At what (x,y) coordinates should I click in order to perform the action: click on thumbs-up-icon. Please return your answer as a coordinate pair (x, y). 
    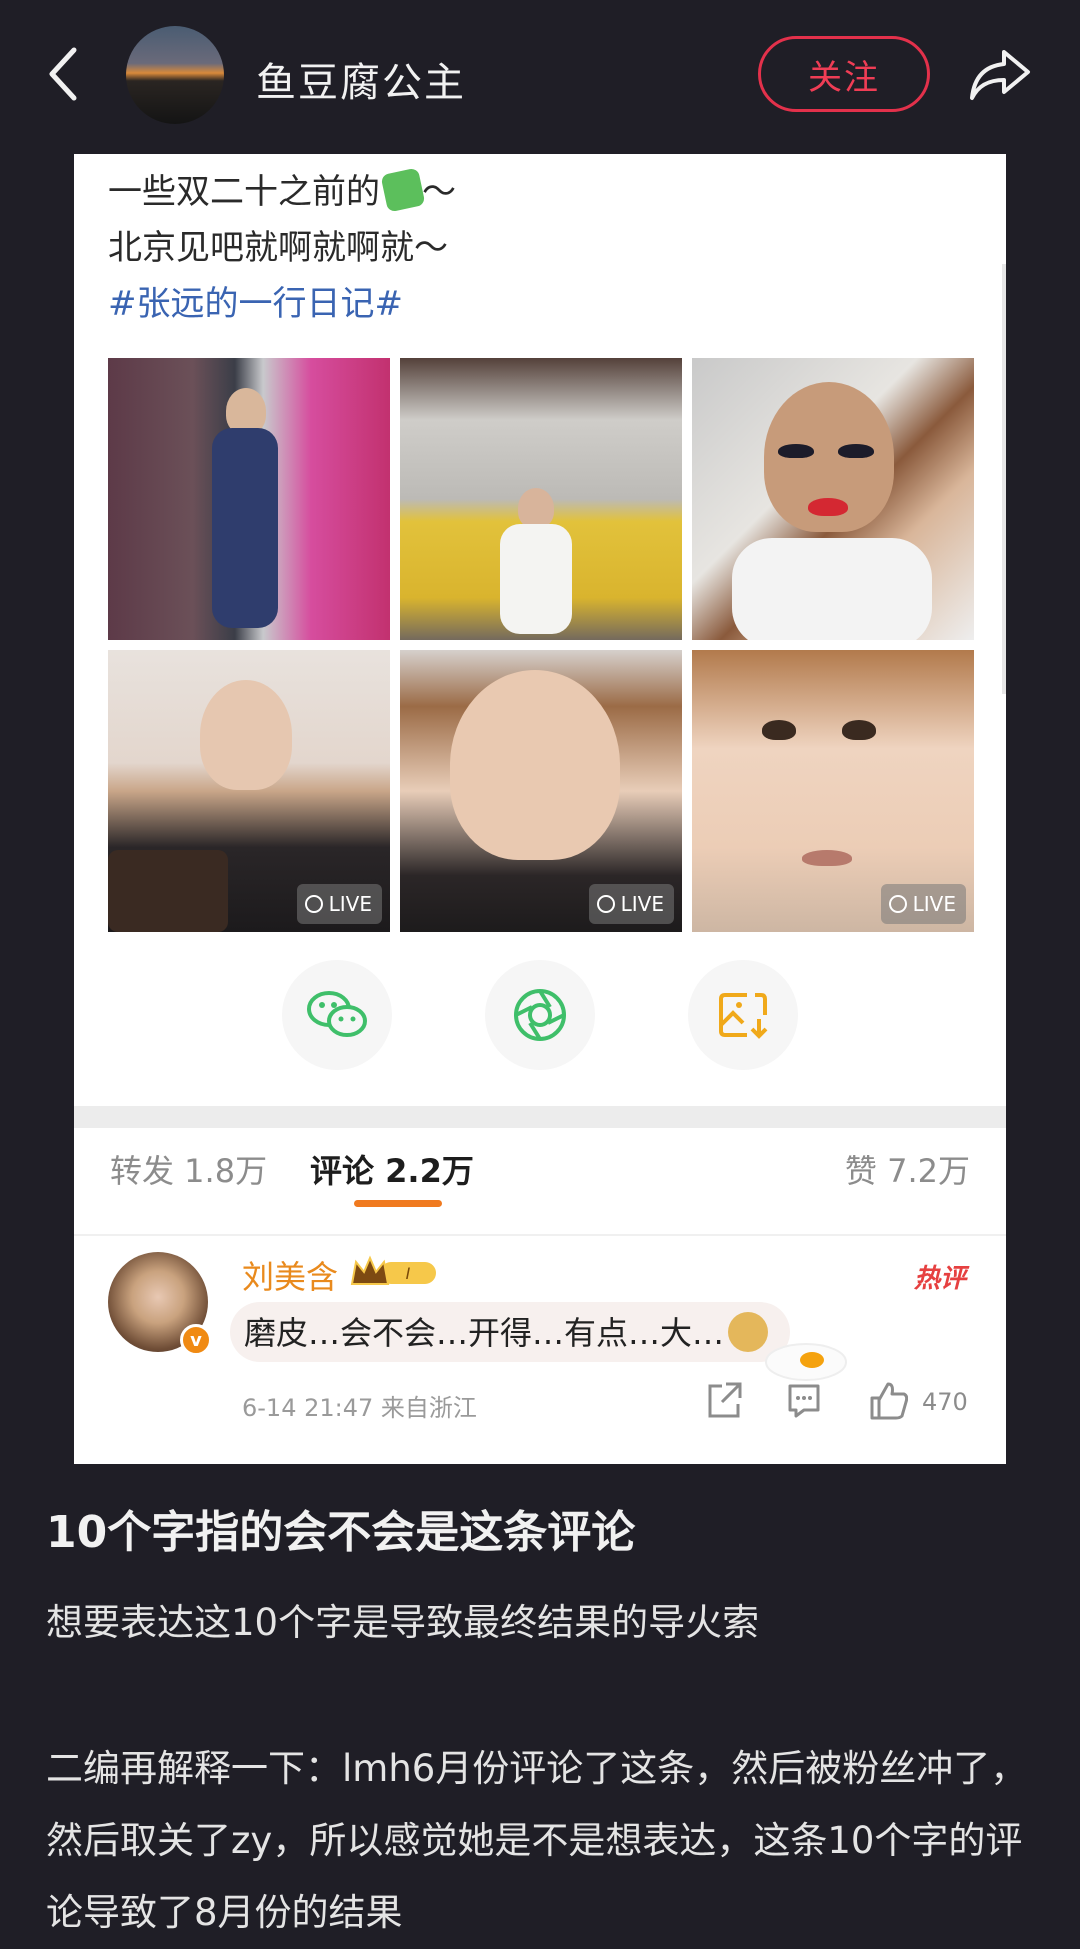
    Looking at the image, I should click on (888, 1400).